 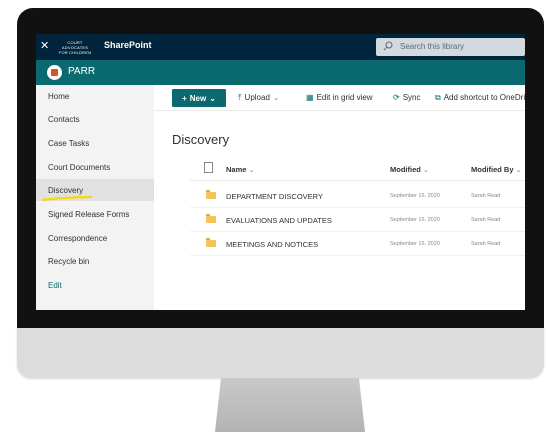 What do you see at coordinates (54, 72) in the screenshot?
I see `site-logo-icon` at bounding box center [54, 72].